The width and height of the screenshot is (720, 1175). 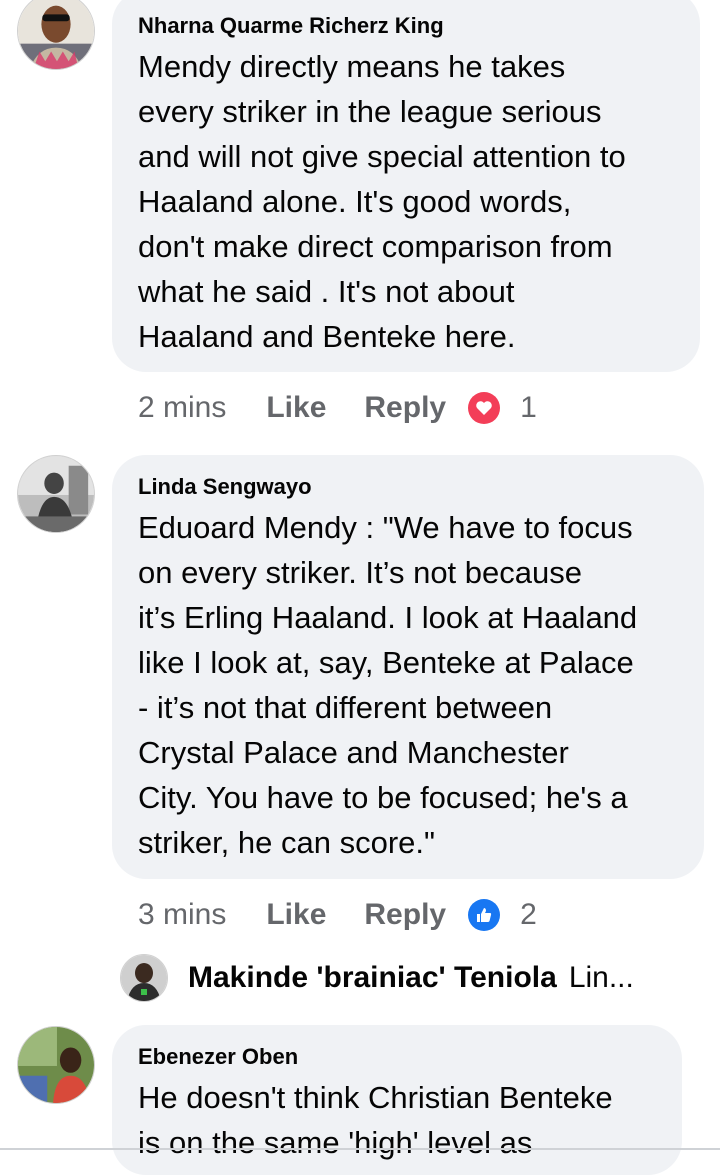 What do you see at coordinates (337, 408) in the screenshot?
I see `comment-actions: 2 mins Like Reply 1` at bounding box center [337, 408].